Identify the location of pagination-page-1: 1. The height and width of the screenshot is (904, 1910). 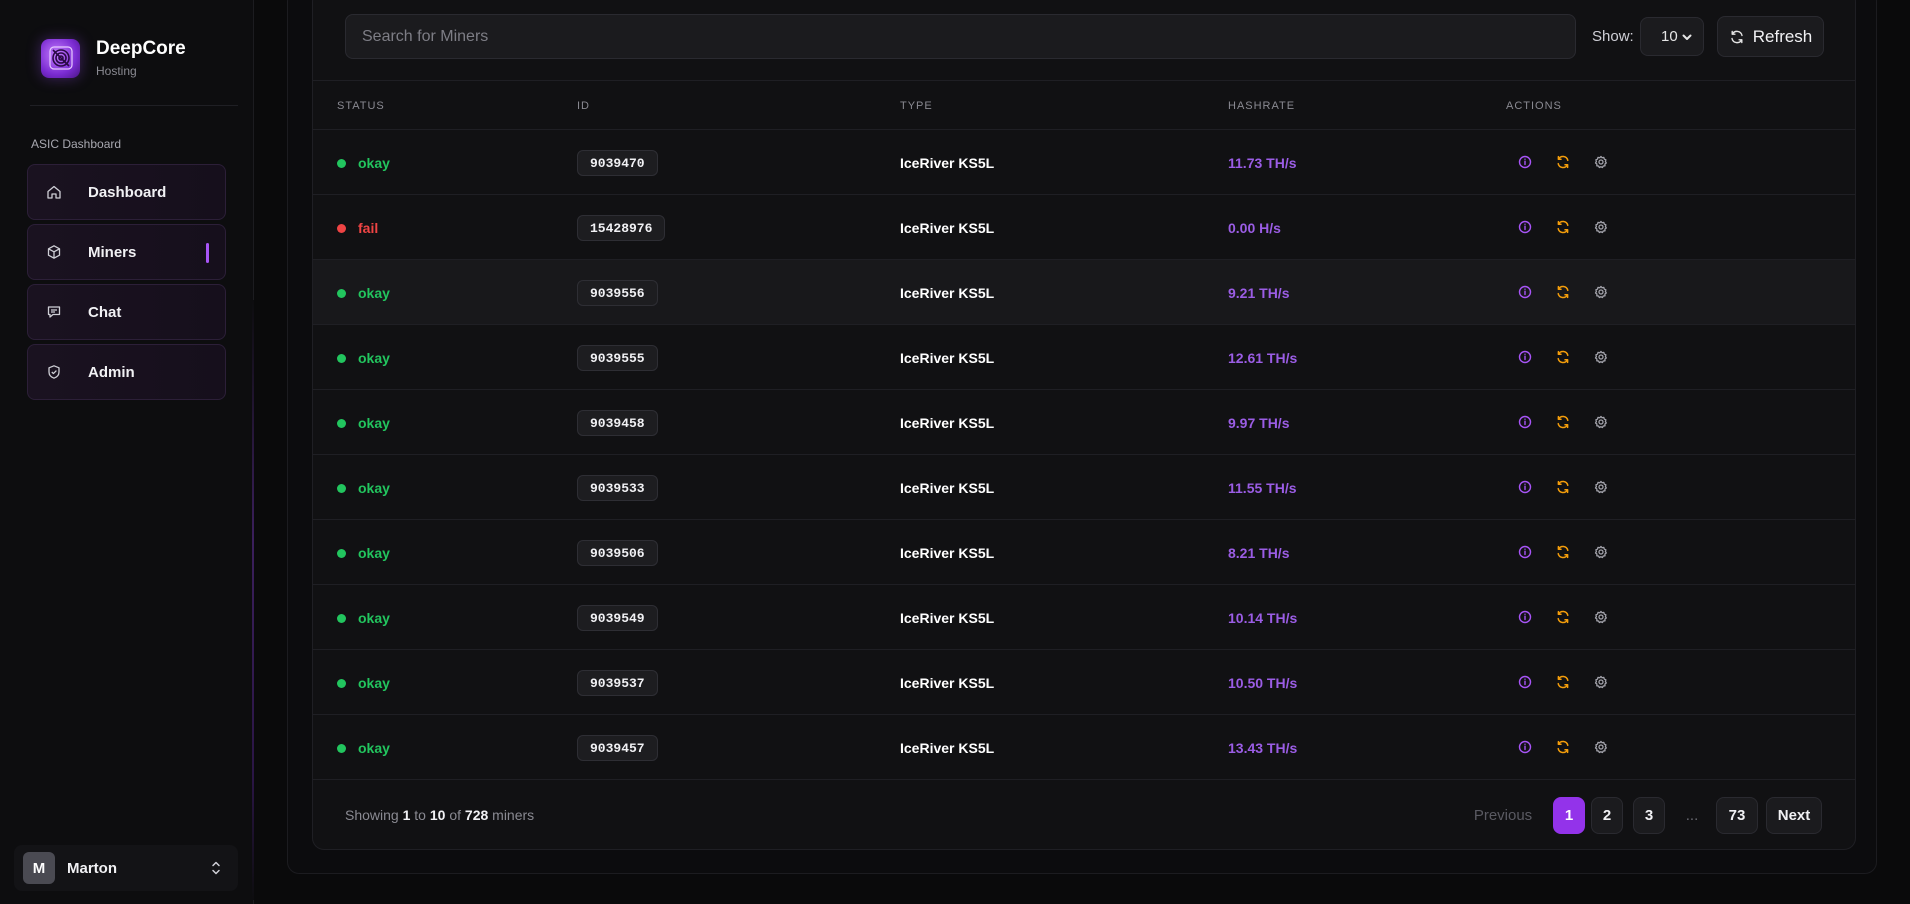
(1569, 815).